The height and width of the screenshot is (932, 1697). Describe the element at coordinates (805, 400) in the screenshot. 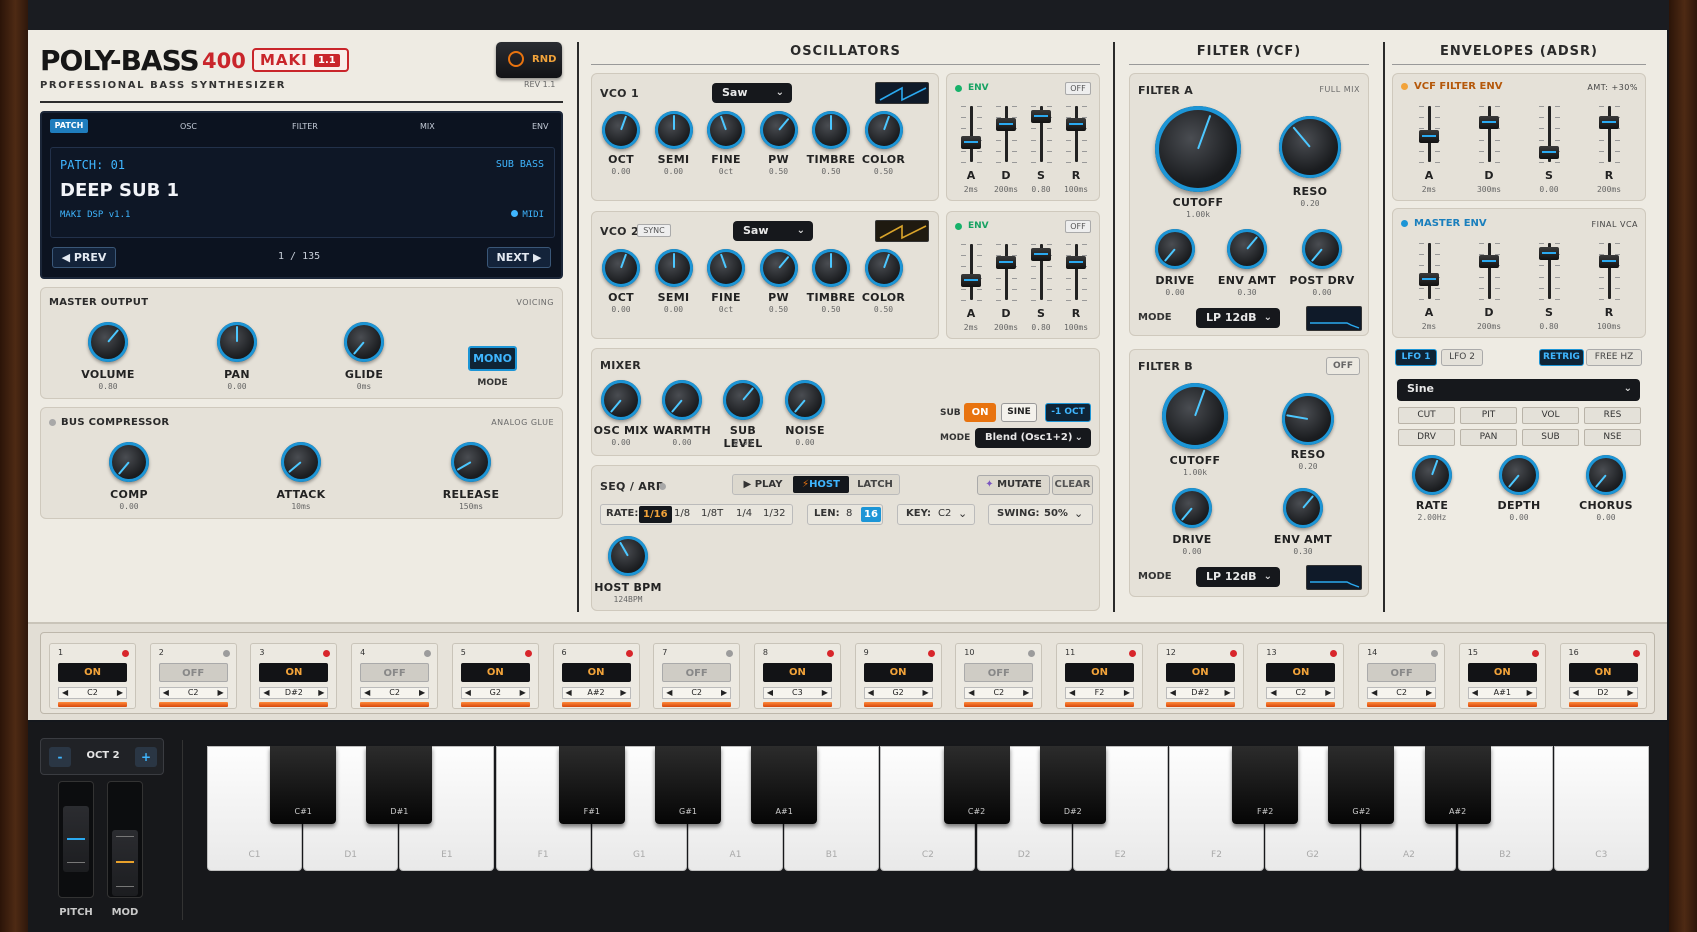

I see `mixer-noise-knob` at that location.